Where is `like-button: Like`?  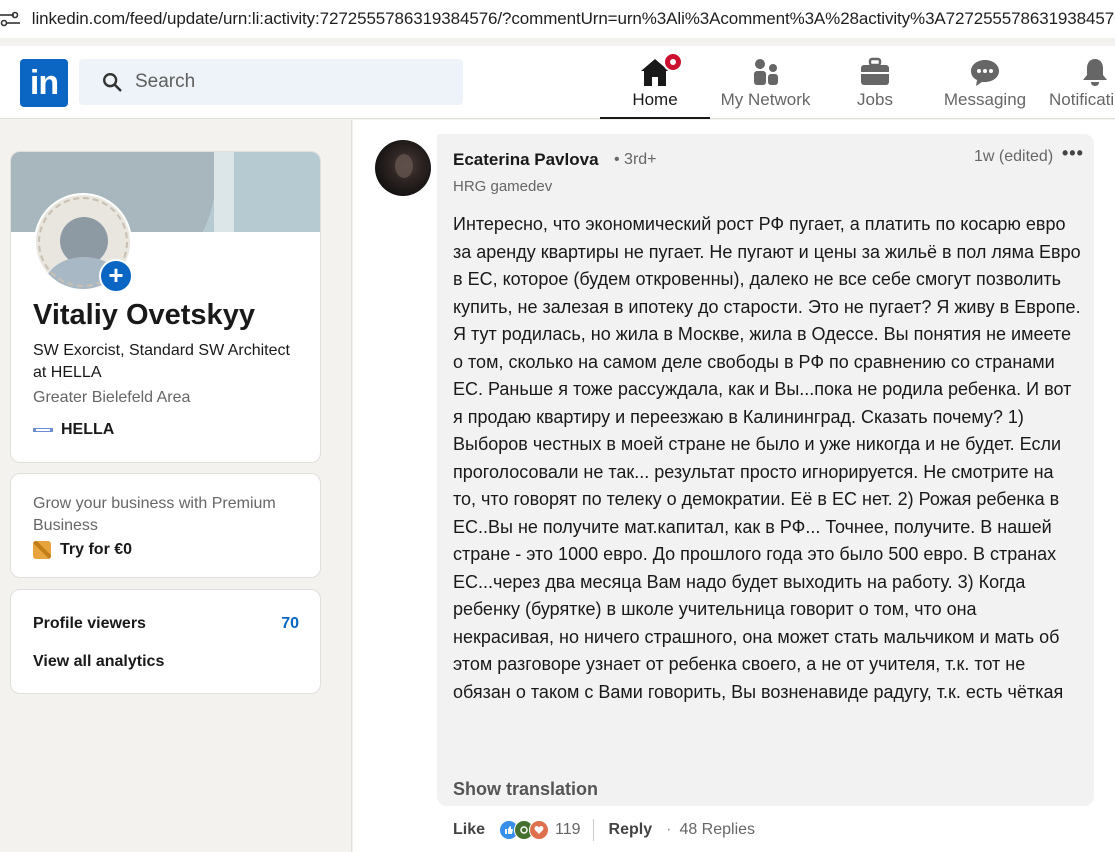
like-button: Like is located at coordinates (469, 830).